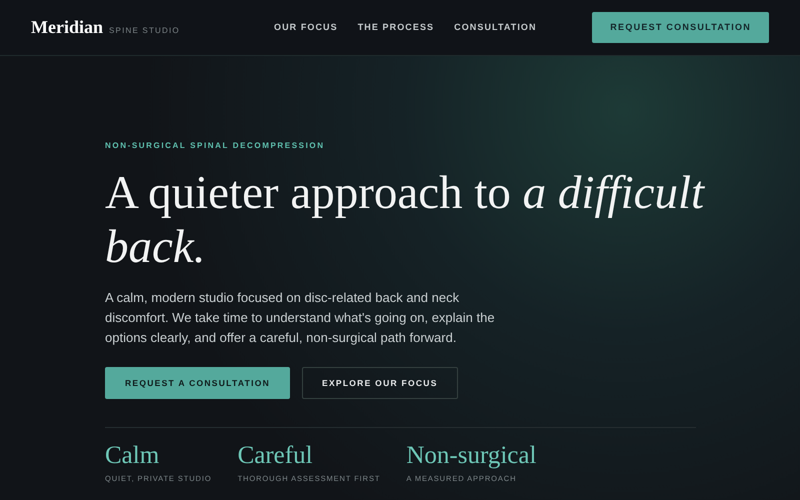 The height and width of the screenshot is (500, 800). Describe the element at coordinates (197, 383) in the screenshot. I see `request-consultation-button: REQUEST A CONSULTATION` at that location.